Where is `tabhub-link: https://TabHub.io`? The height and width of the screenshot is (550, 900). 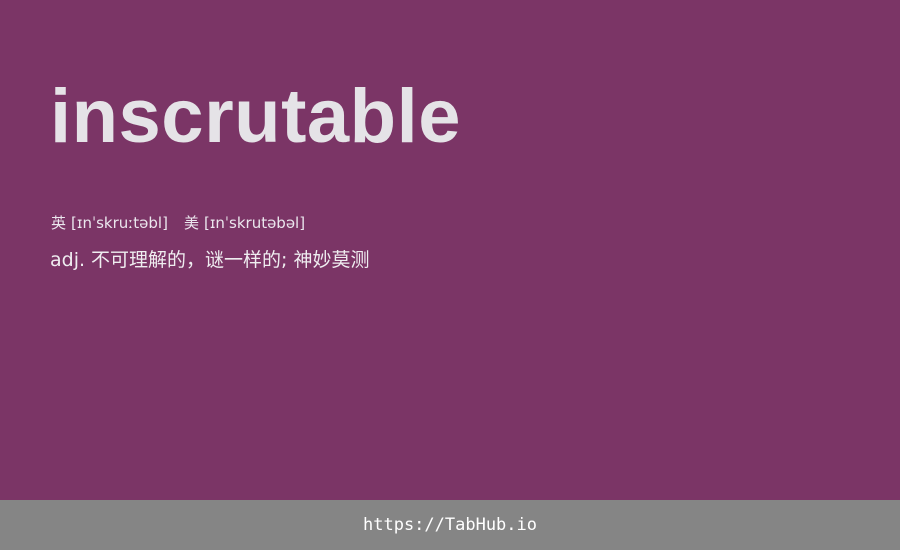
tabhub-link: https://TabHub.io is located at coordinates (450, 525).